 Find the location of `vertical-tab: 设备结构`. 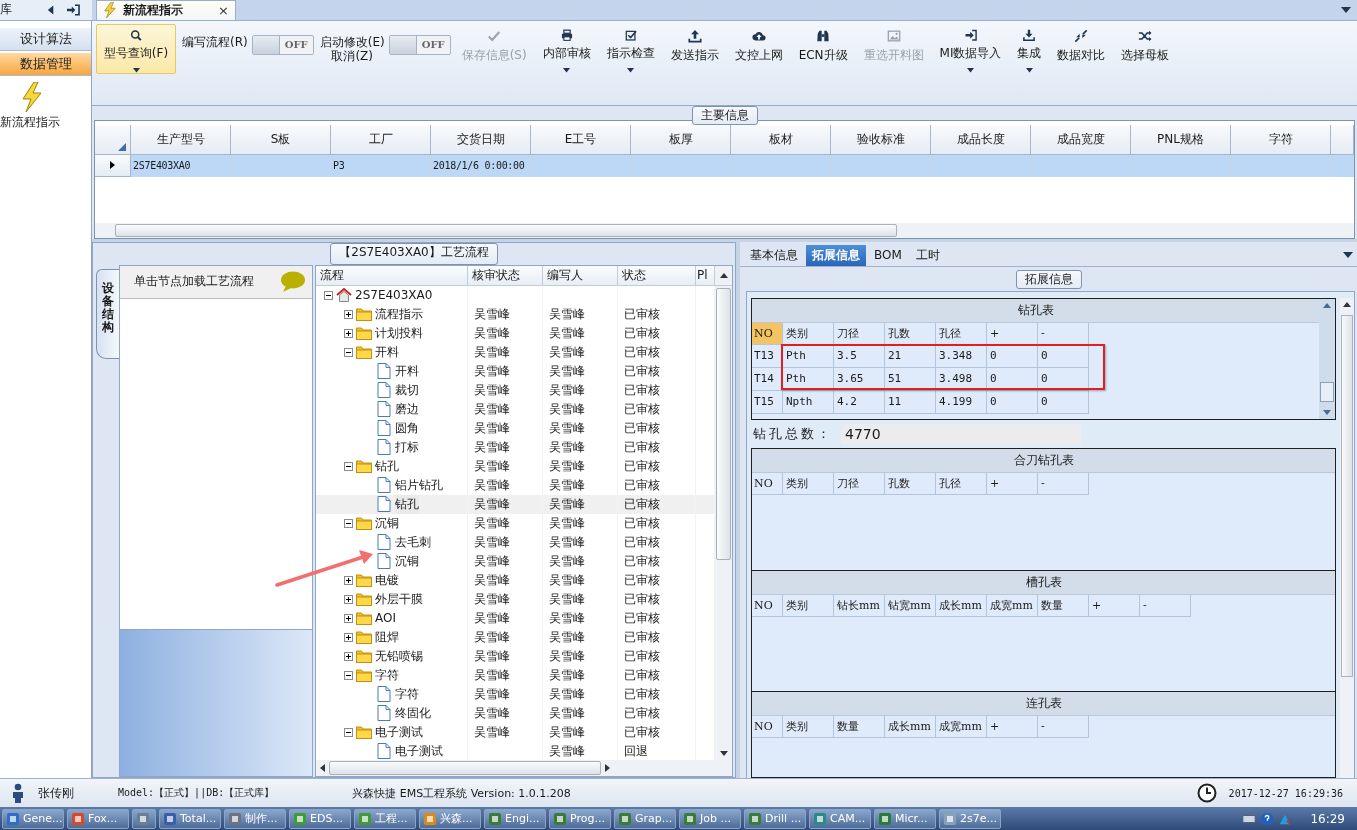

vertical-tab: 设备结构 is located at coordinates (107, 313).